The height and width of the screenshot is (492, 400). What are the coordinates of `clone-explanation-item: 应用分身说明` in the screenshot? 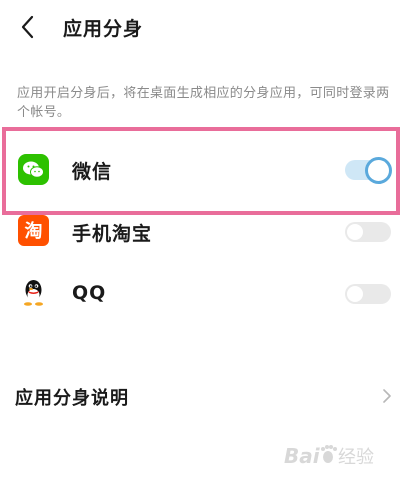 It's located at (200, 395).